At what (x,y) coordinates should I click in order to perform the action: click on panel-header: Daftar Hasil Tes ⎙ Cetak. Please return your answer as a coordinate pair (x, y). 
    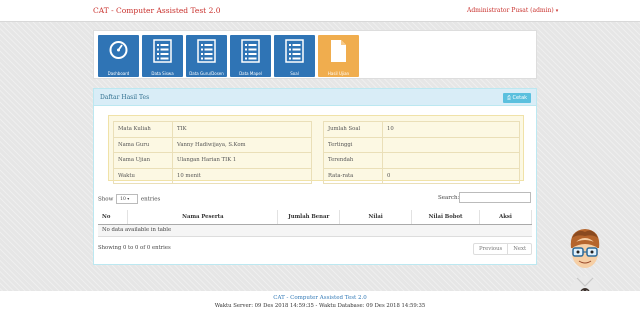
    Looking at the image, I should click on (315, 97).